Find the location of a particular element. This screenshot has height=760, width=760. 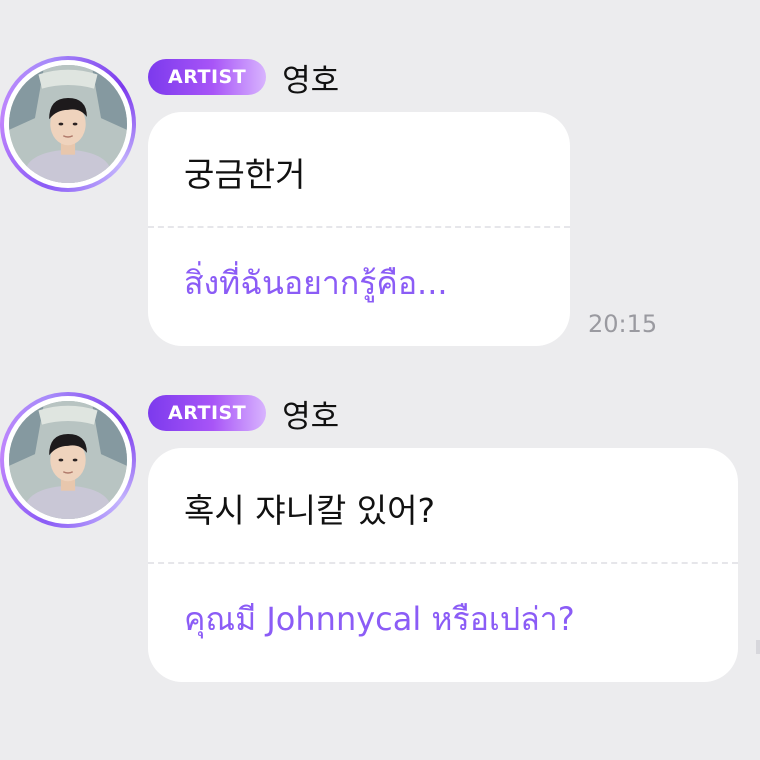

message-original-text: 혹시 쟈니칼 있어? is located at coordinates (310, 510).